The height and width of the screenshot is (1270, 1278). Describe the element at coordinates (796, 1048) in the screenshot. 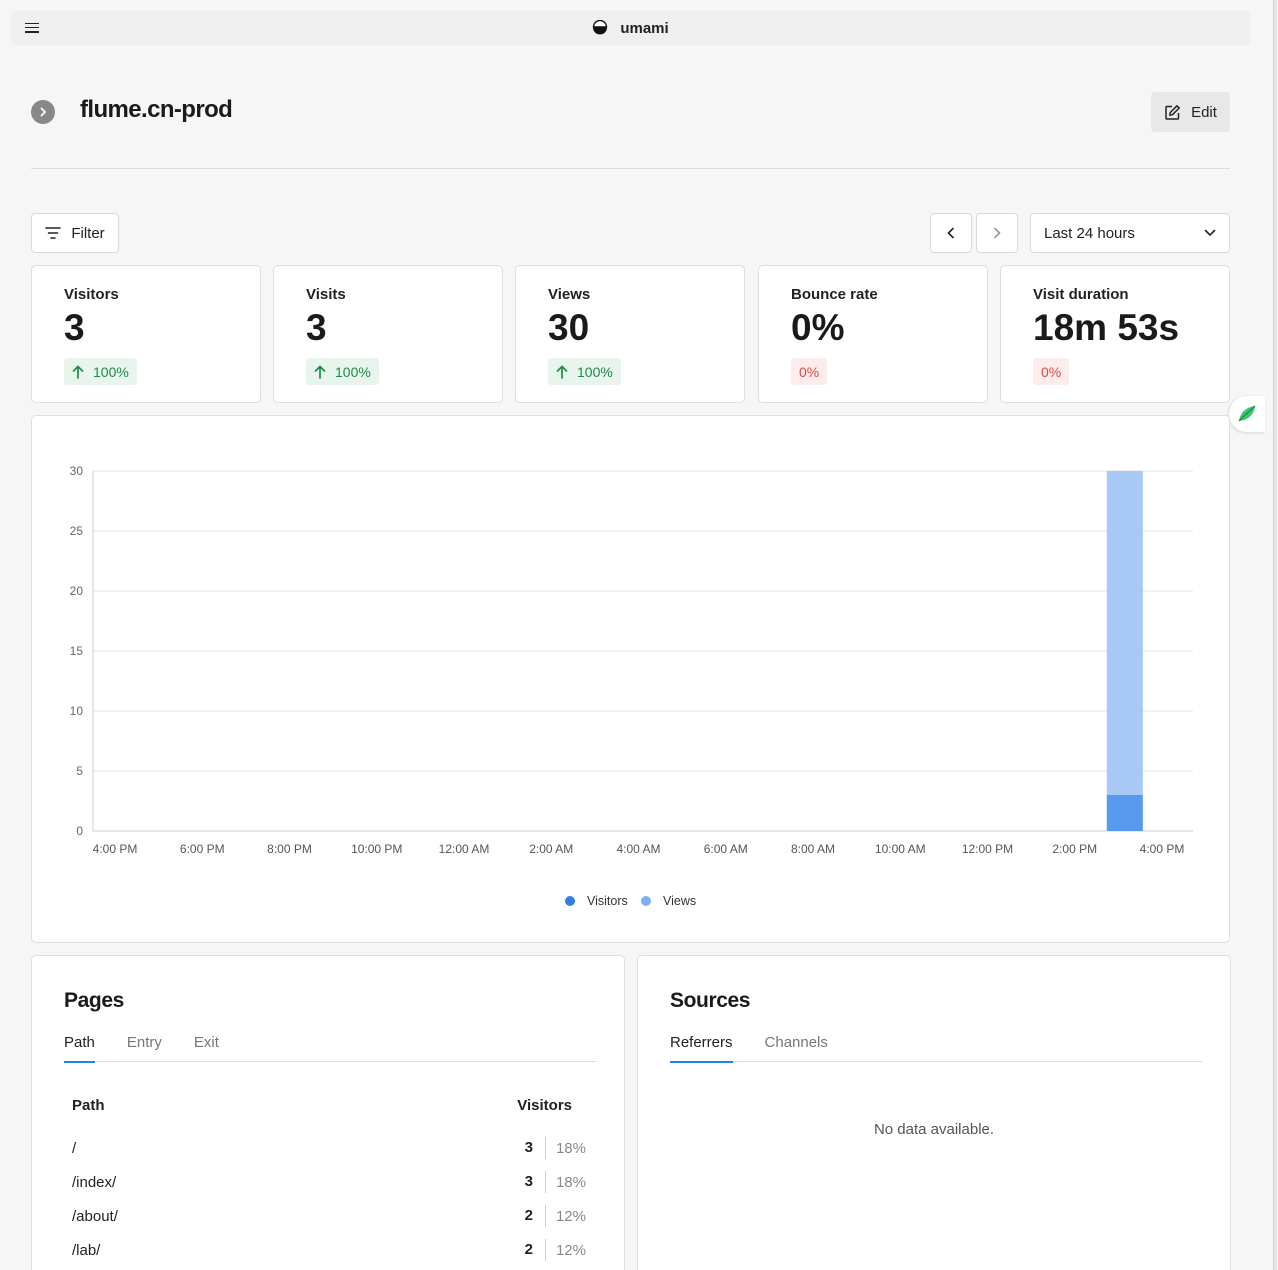

I see `tab-channels: Channels` at that location.